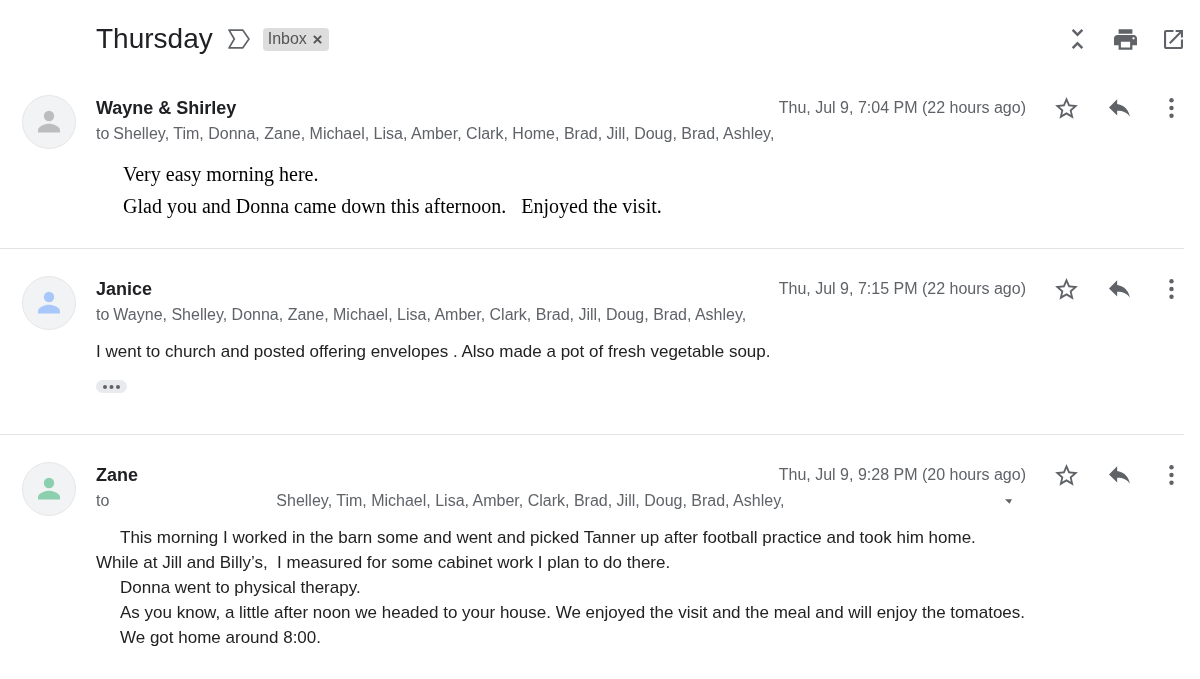 Image resolution: width=1200 pixels, height=679 pixels. I want to click on message-date: Thu, Jul 9, 7:15 PM (22 hours ago), so click(902, 289).